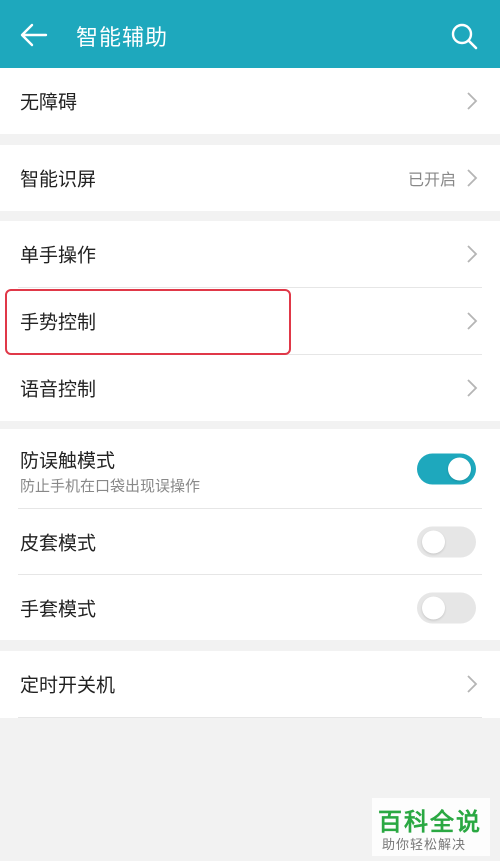  I want to click on divider, so click(250, 717).